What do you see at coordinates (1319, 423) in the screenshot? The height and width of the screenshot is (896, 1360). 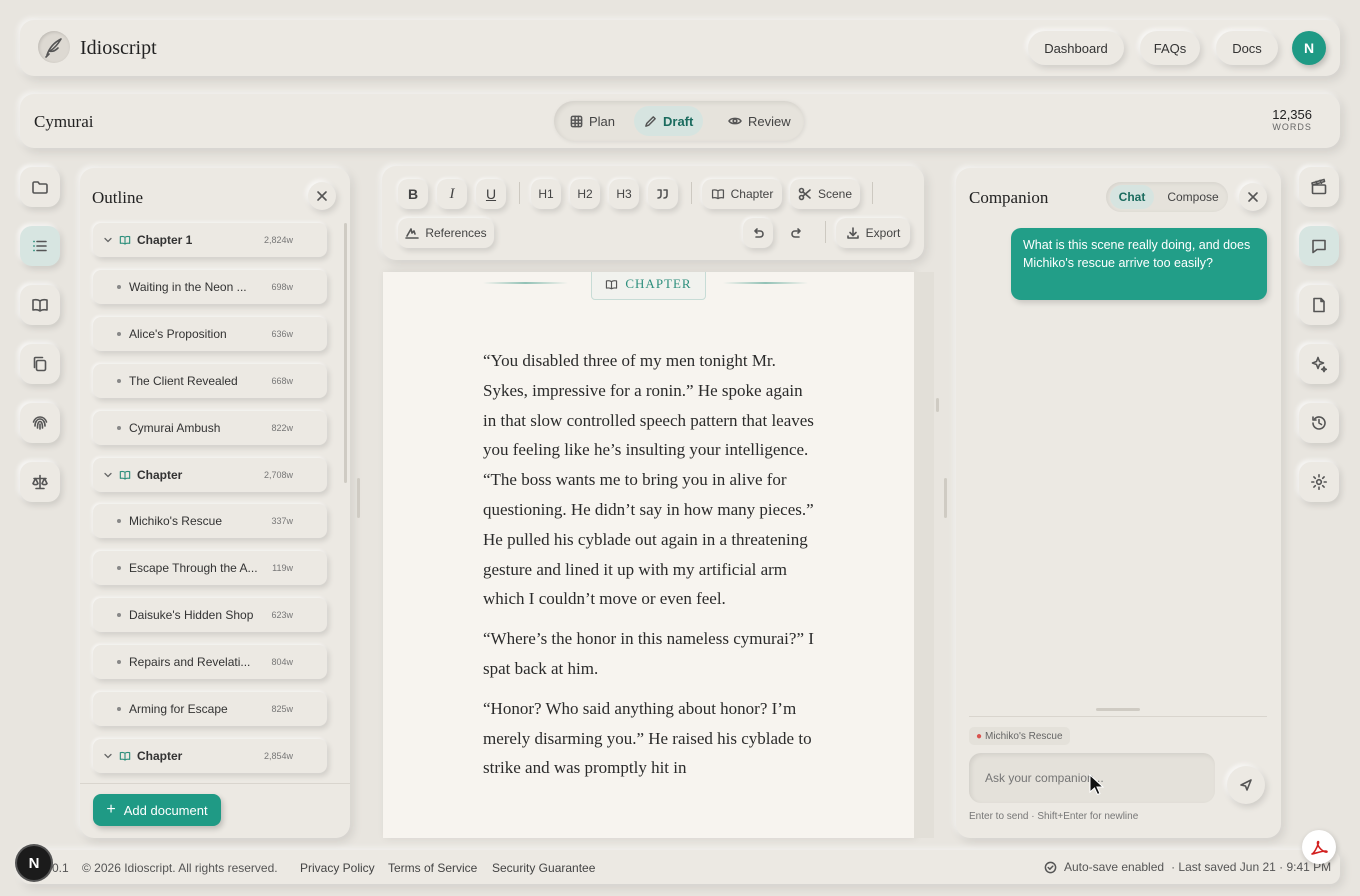 I see `history-button` at bounding box center [1319, 423].